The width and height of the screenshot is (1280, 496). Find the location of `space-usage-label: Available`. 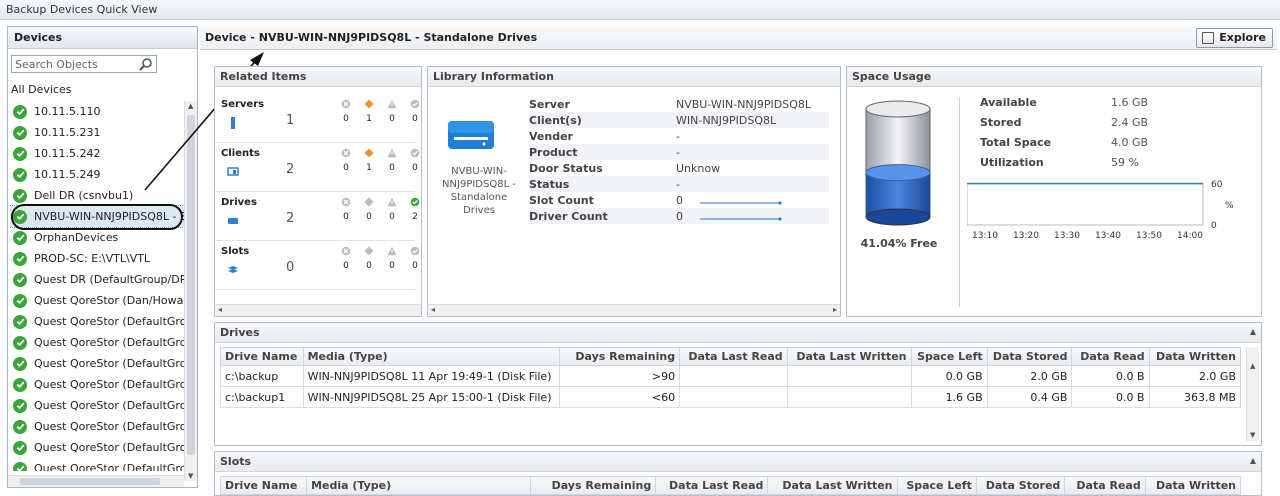

space-usage-label: Available is located at coordinates (1008, 102).